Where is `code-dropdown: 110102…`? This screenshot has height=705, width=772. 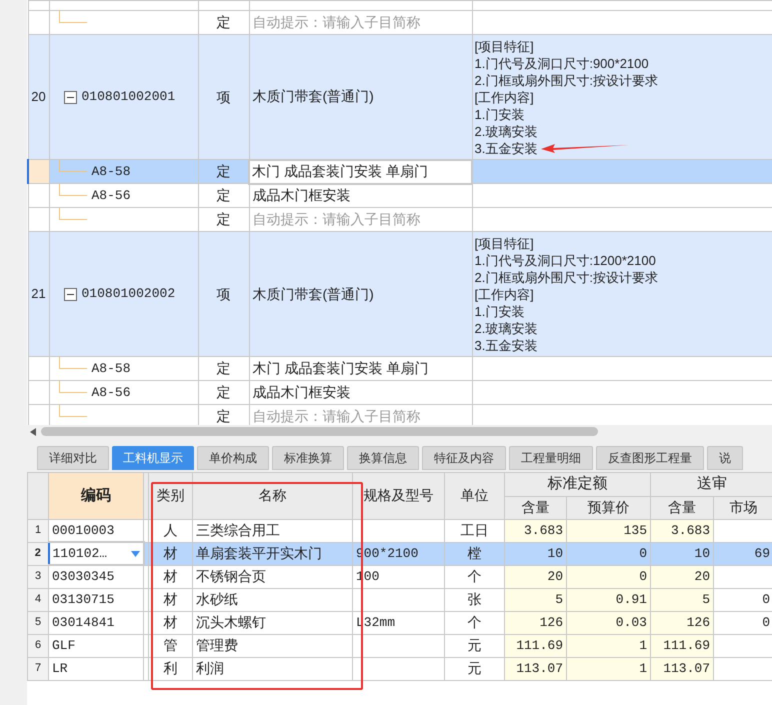
code-dropdown: 110102… is located at coordinates (96, 553).